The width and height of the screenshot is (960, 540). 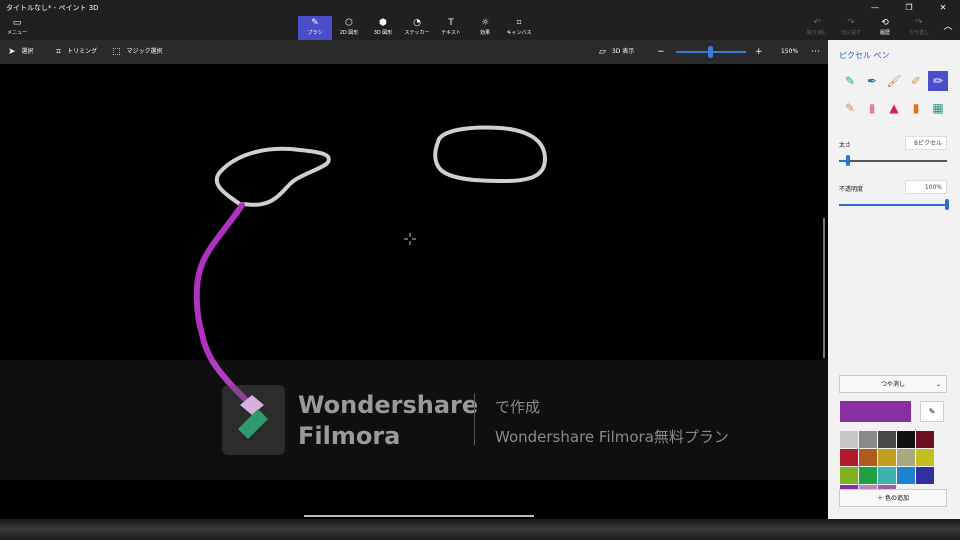 I want to click on magic-select-button: ⬚ マジック選択, so click(x=137, y=52).